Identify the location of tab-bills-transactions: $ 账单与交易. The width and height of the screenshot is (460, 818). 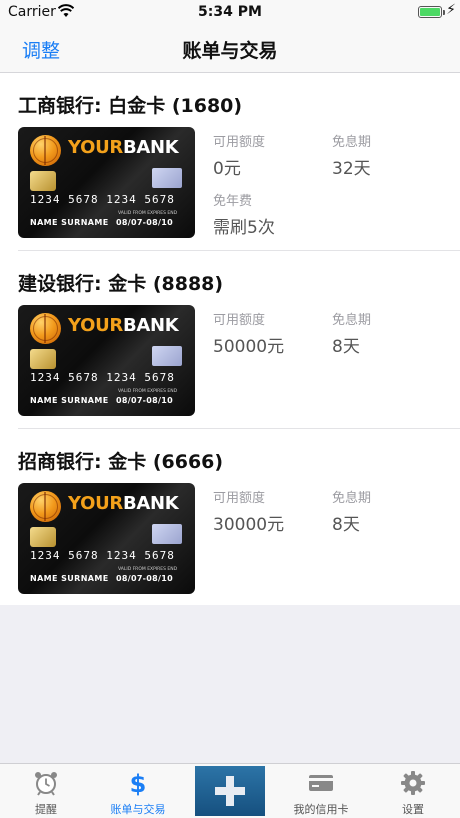
(138, 791).